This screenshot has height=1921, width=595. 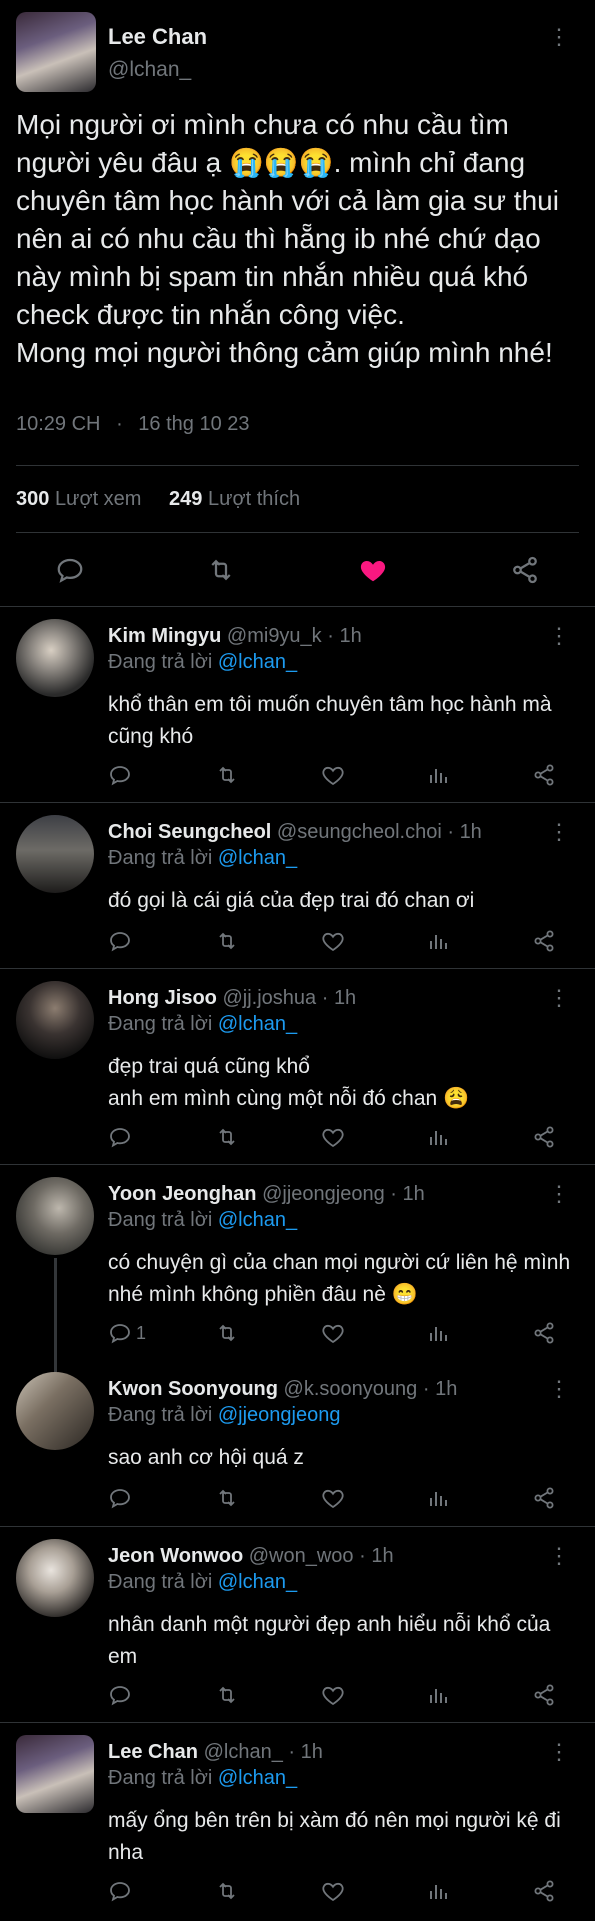 I want to click on reply-name: Hong Jisoo, so click(x=162, y=998).